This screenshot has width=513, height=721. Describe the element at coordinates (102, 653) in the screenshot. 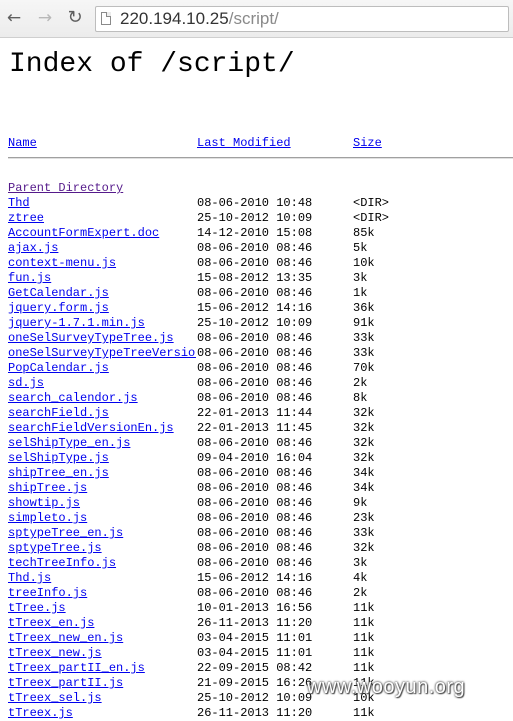

I see `file-link: tTreex_new.js` at that location.